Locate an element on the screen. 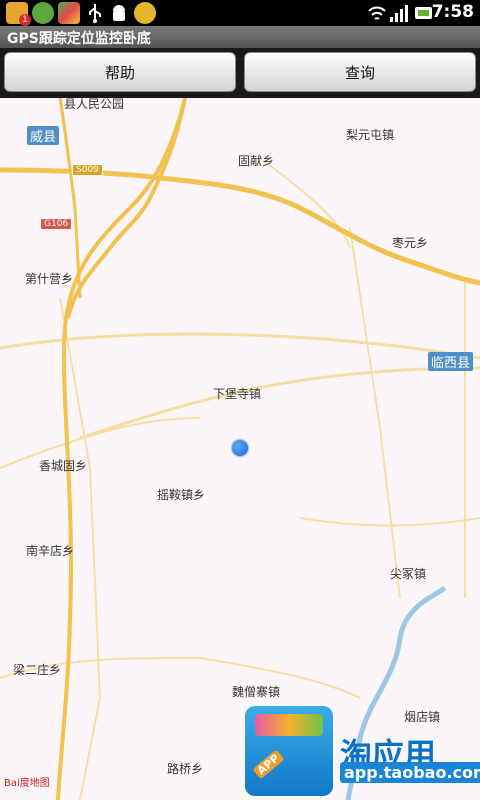 Image resolution: width=480 pixels, height=800 pixels. notification-count-badge: 1 is located at coordinates (25, 20).